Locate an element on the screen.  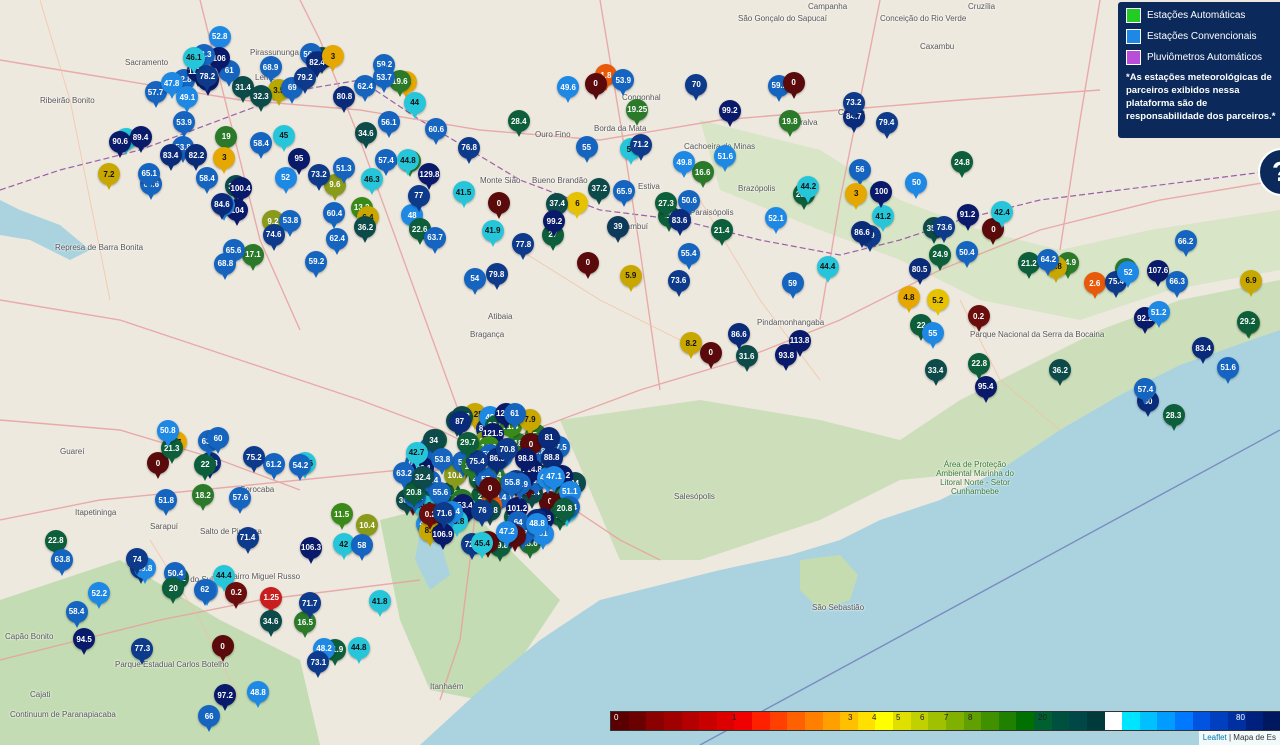
station-marker: 39 is located at coordinates (617, 229).